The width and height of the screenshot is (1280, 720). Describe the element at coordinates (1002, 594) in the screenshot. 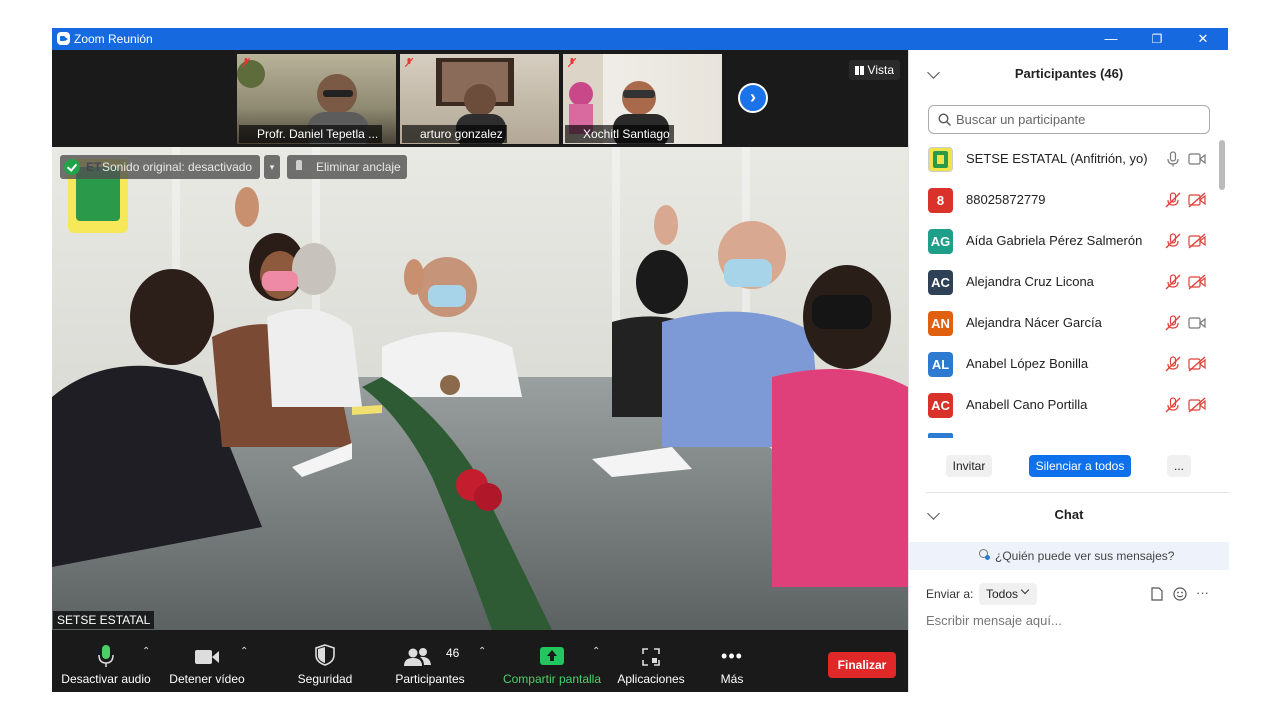

I see `send-to-value: Todos` at that location.